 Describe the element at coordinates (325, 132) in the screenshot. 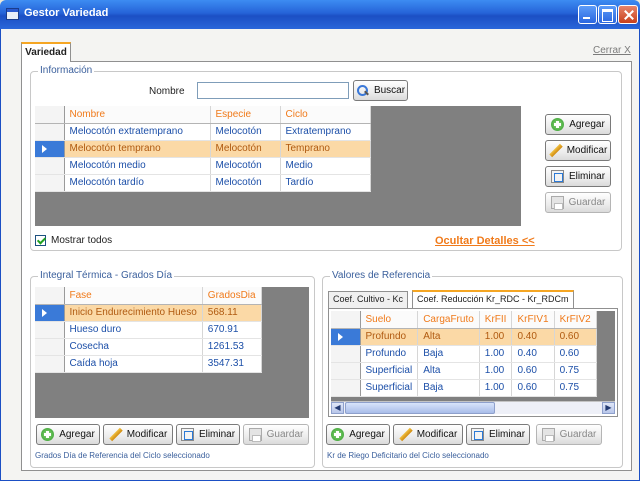

I see `table-cell: Extratemprano` at that location.